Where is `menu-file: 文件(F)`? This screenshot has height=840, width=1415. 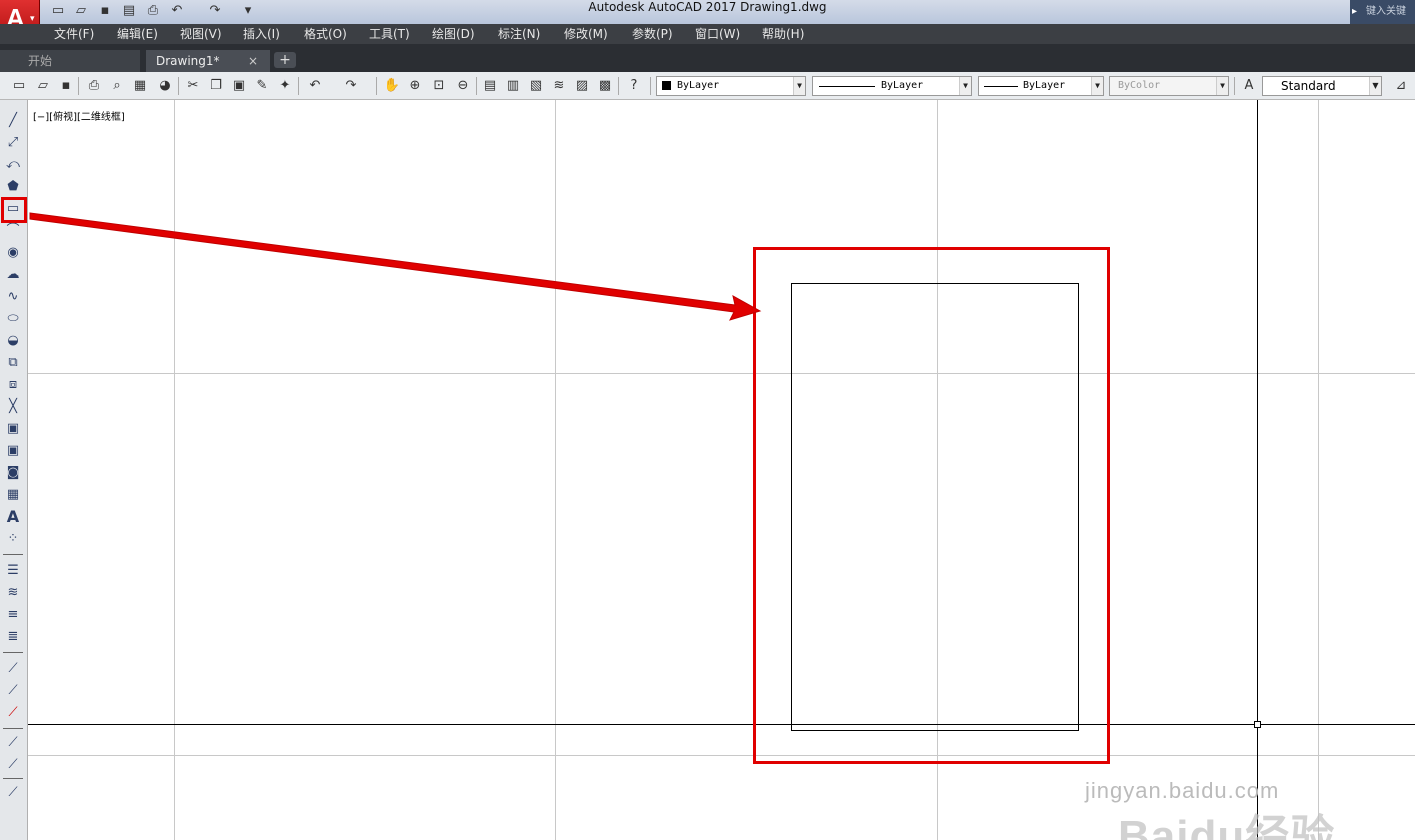 menu-file: 文件(F) is located at coordinates (74, 34).